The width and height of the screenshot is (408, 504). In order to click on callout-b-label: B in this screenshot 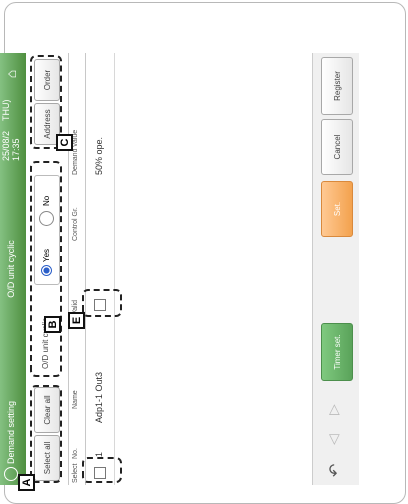, I will do `click(52, 324)`.